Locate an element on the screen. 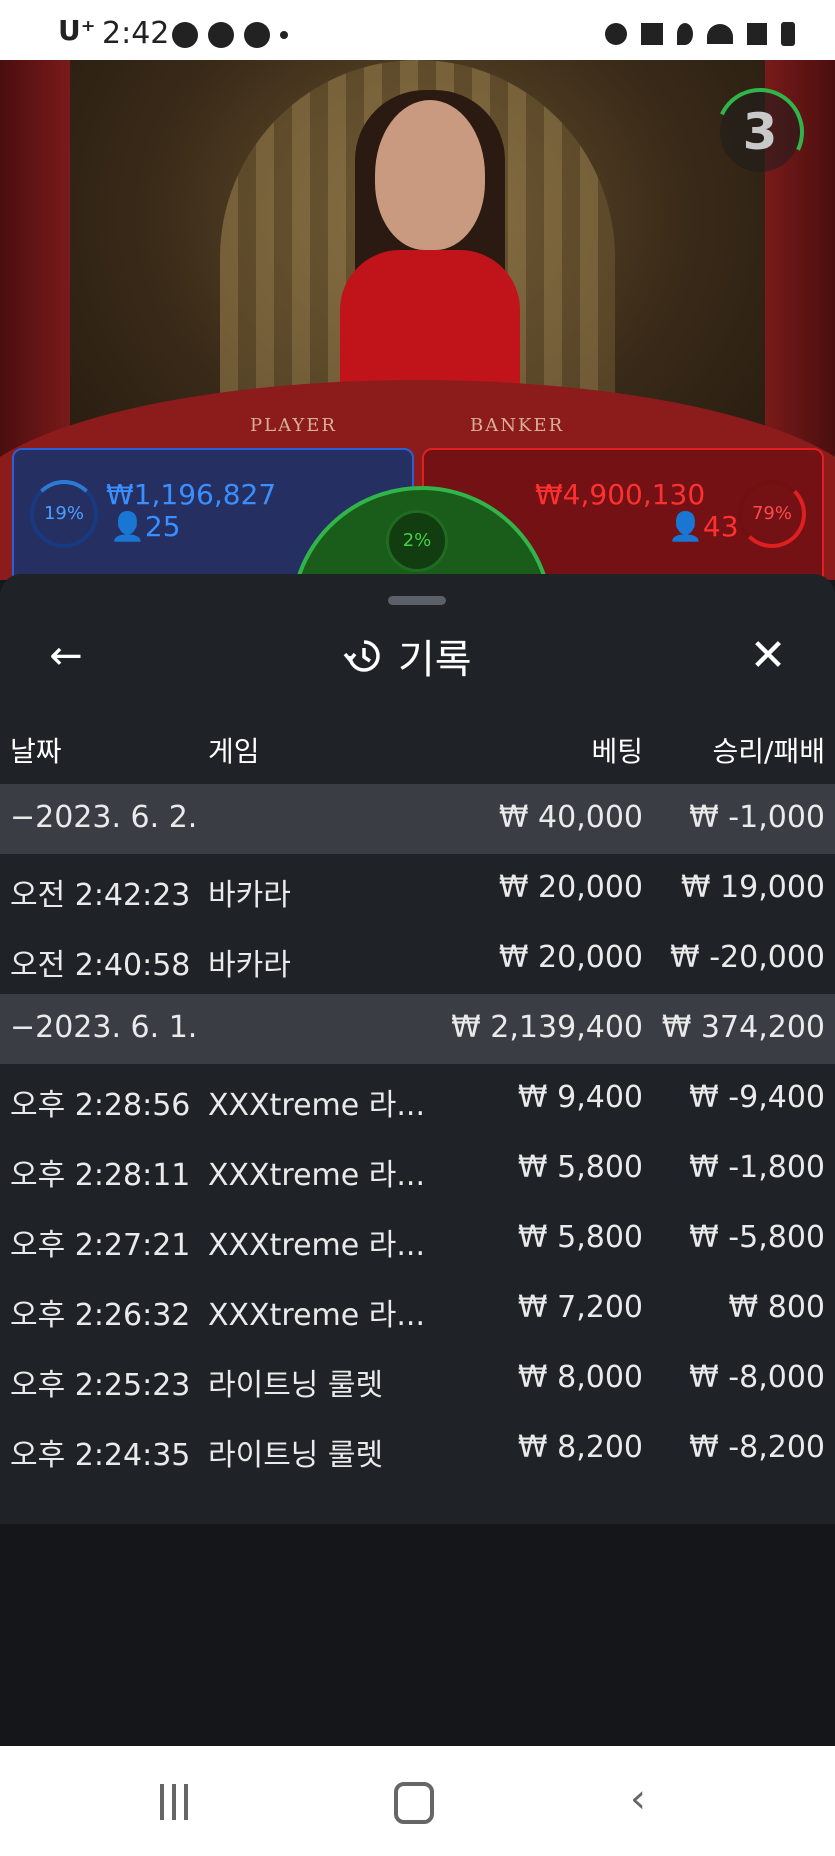 The width and height of the screenshot is (835, 1856). wifi-icon is located at coordinates (720, 34).